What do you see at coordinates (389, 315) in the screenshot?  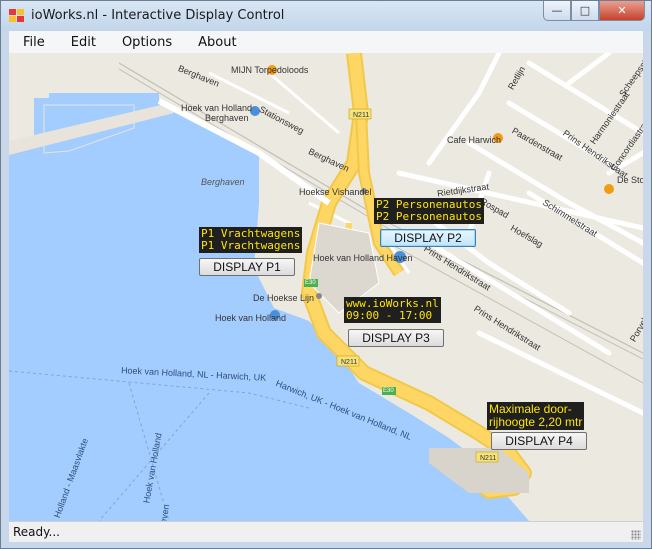 I see `display-p3-line2: 09:00 - 17:00` at bounding box center [389, 315].